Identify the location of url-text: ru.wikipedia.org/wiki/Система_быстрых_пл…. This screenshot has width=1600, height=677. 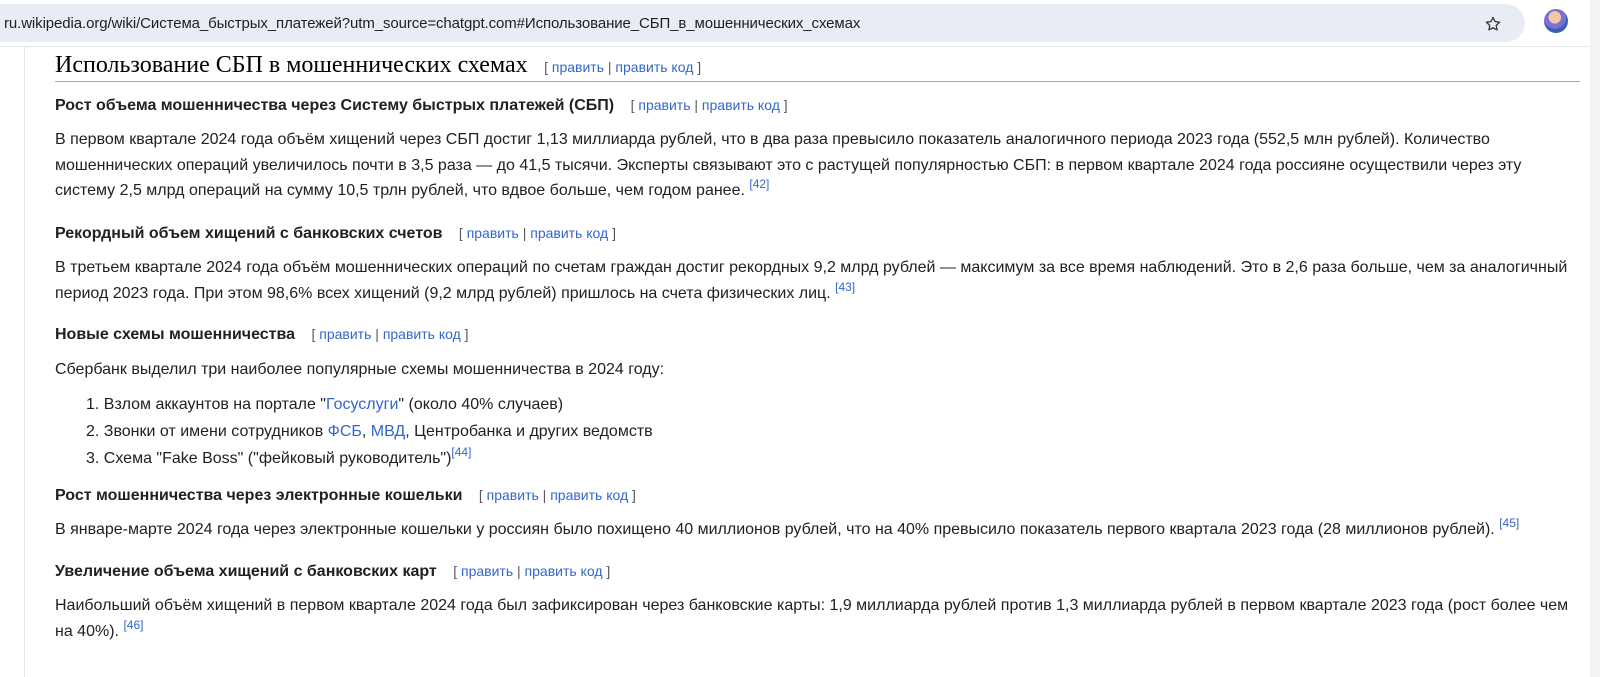
(432, 23).